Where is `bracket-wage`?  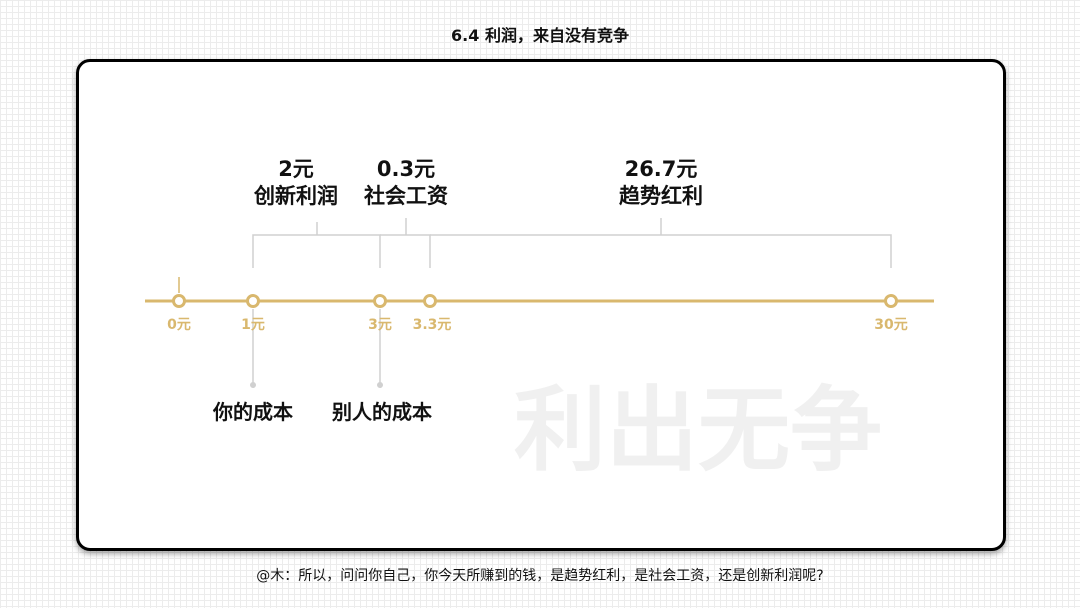
bracket-wage is located at coordinates (405, 243).